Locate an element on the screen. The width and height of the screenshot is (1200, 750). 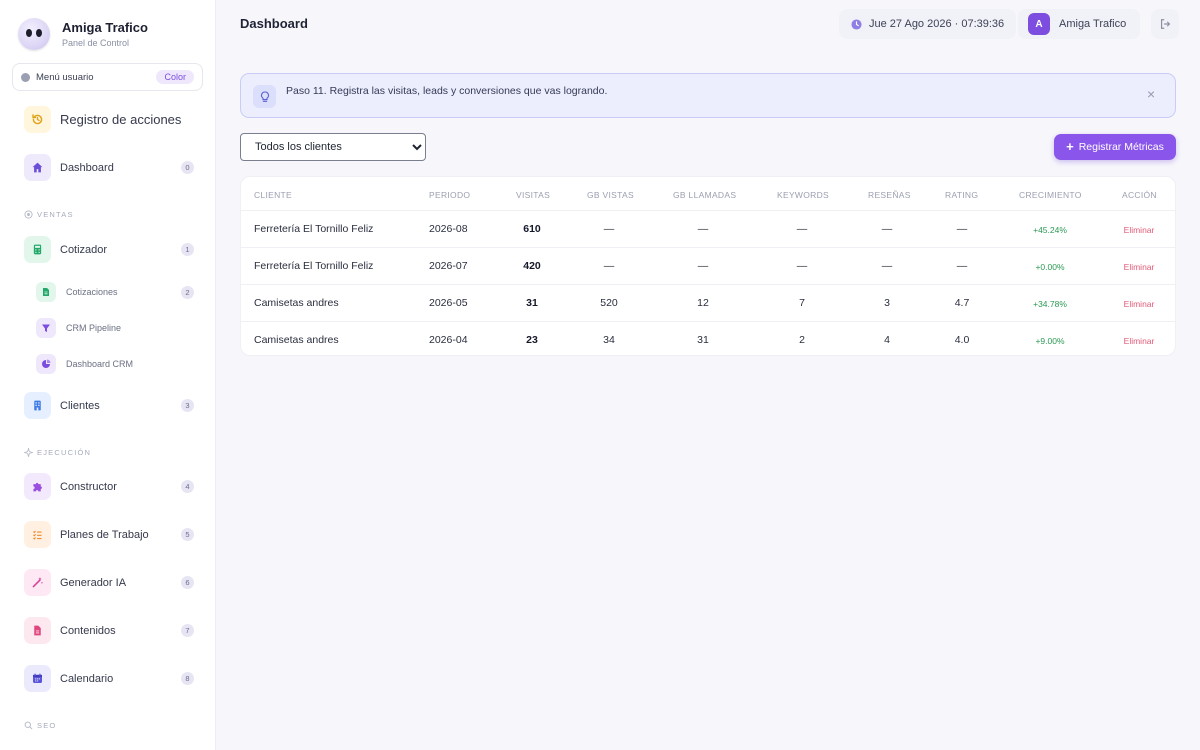
sidebar-subitem-label: Cotizaciones is located at coordinates (92, 292).